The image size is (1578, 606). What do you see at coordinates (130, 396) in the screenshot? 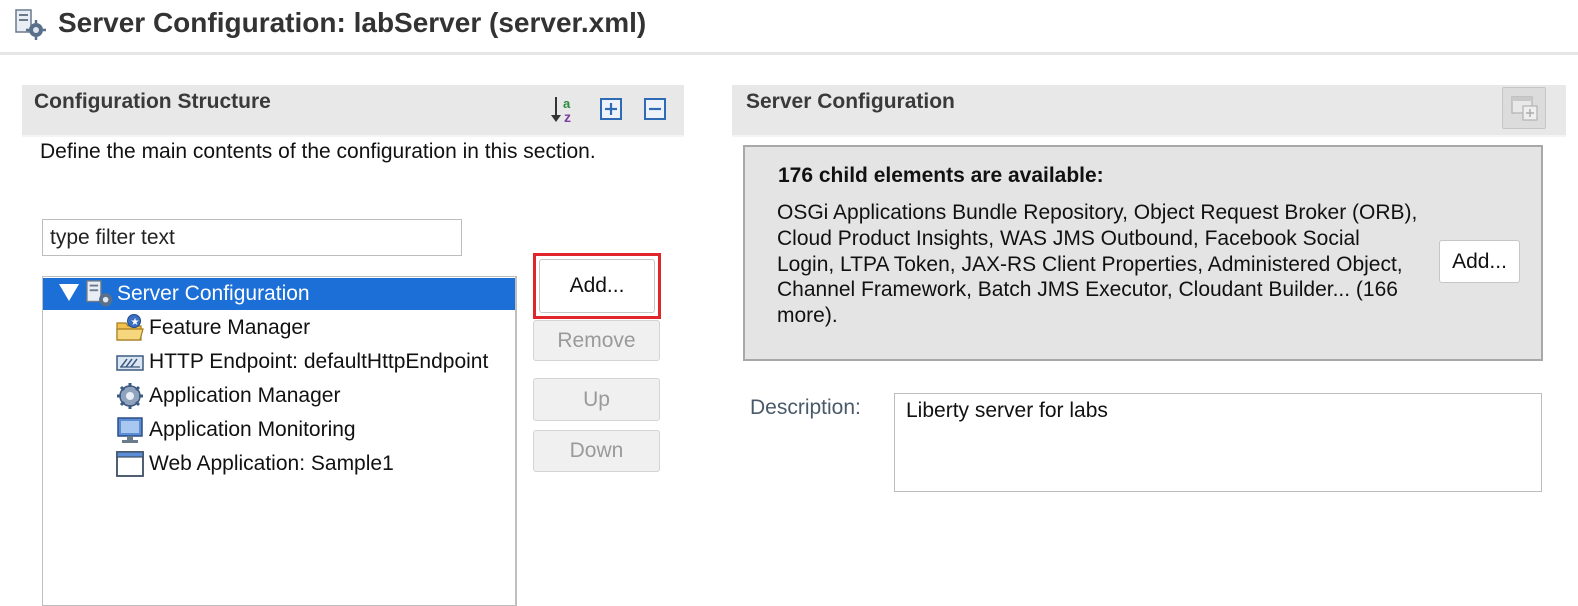
I see `application-manager-icon` at bounding box center [130, 396].